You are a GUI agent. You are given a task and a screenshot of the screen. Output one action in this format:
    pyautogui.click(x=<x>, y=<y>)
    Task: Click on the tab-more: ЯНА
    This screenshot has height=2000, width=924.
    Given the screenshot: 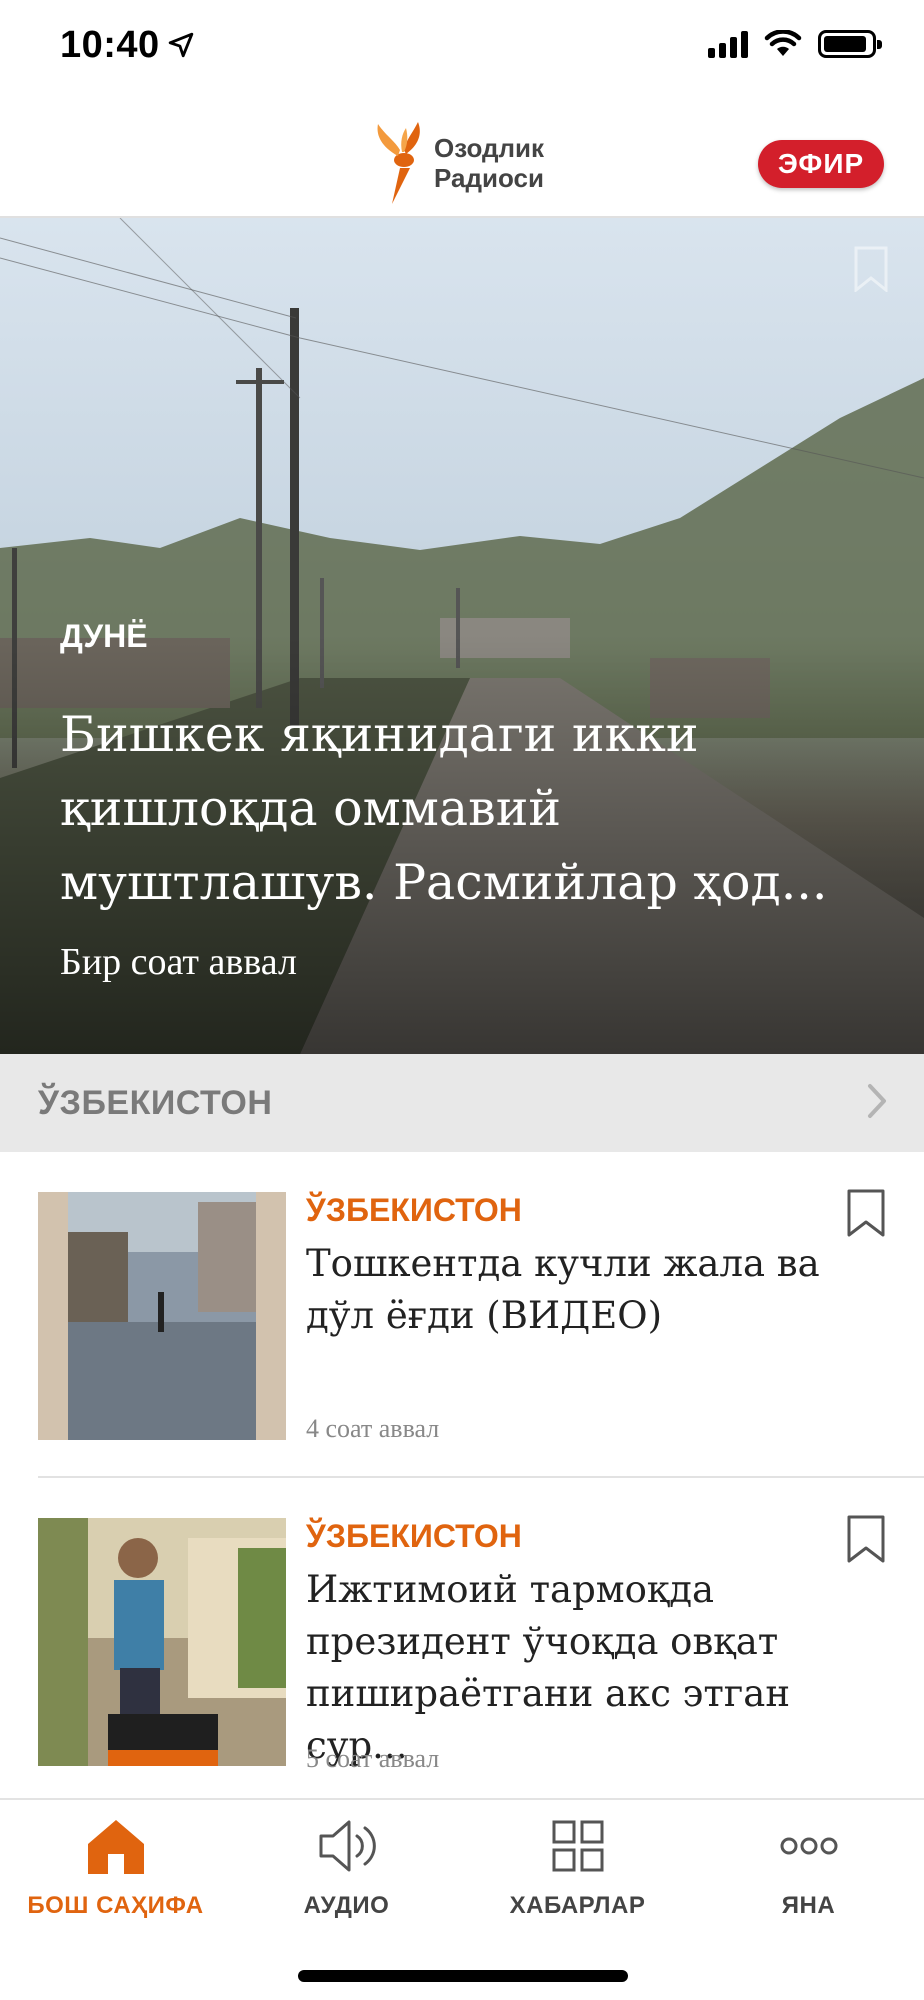 What is the action you would take?
    pyautogui.click(x=808, y=1870)
    